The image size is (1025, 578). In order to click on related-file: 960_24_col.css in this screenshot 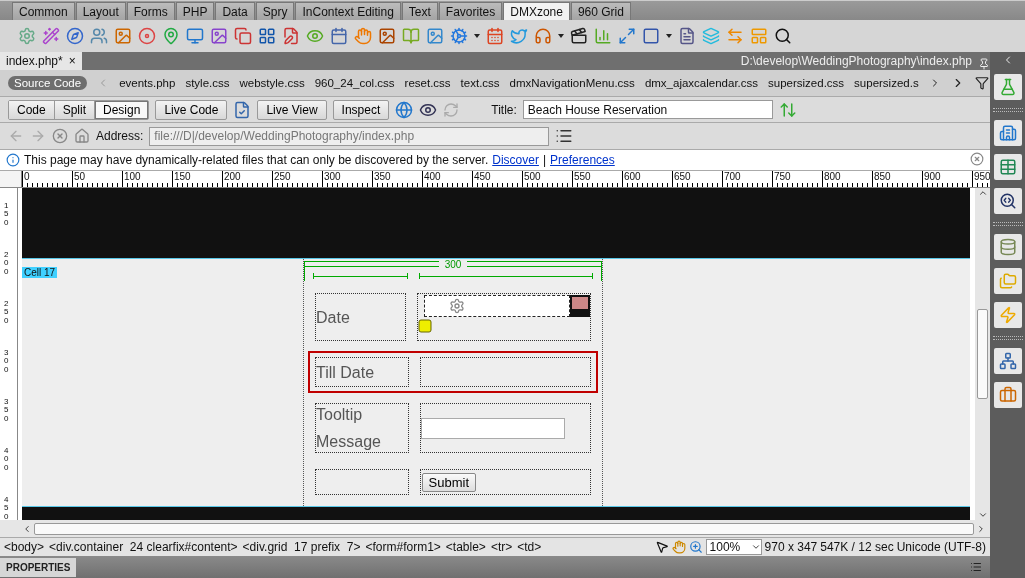, I will do `click(354, 83)`.